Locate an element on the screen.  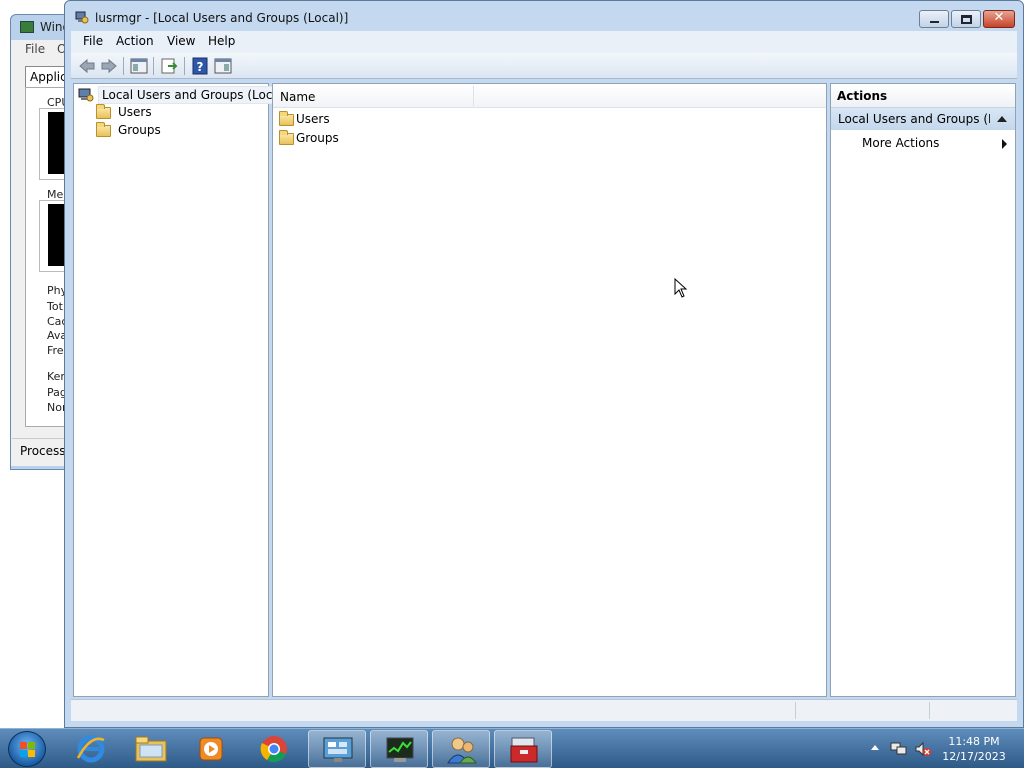
maximize-button is located at coordinates (966, 19).